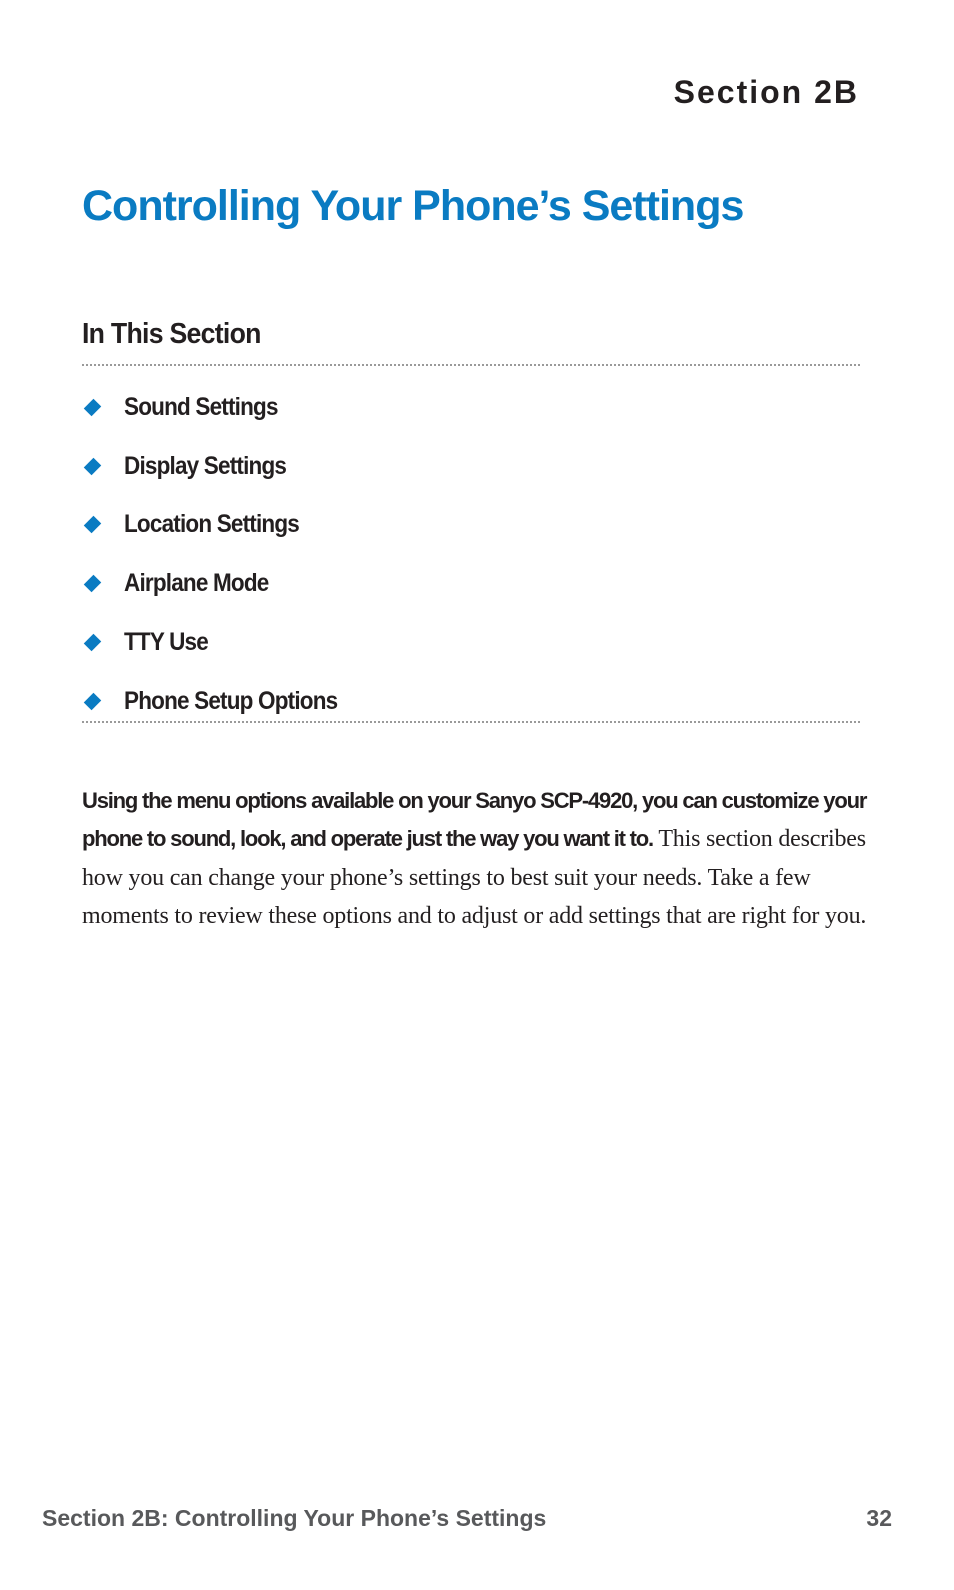  What do you see at coordinates (231, 701) in the screenshot?
I see `toc-item-label: Phone Setup Options` at bounding box center [231, 701].